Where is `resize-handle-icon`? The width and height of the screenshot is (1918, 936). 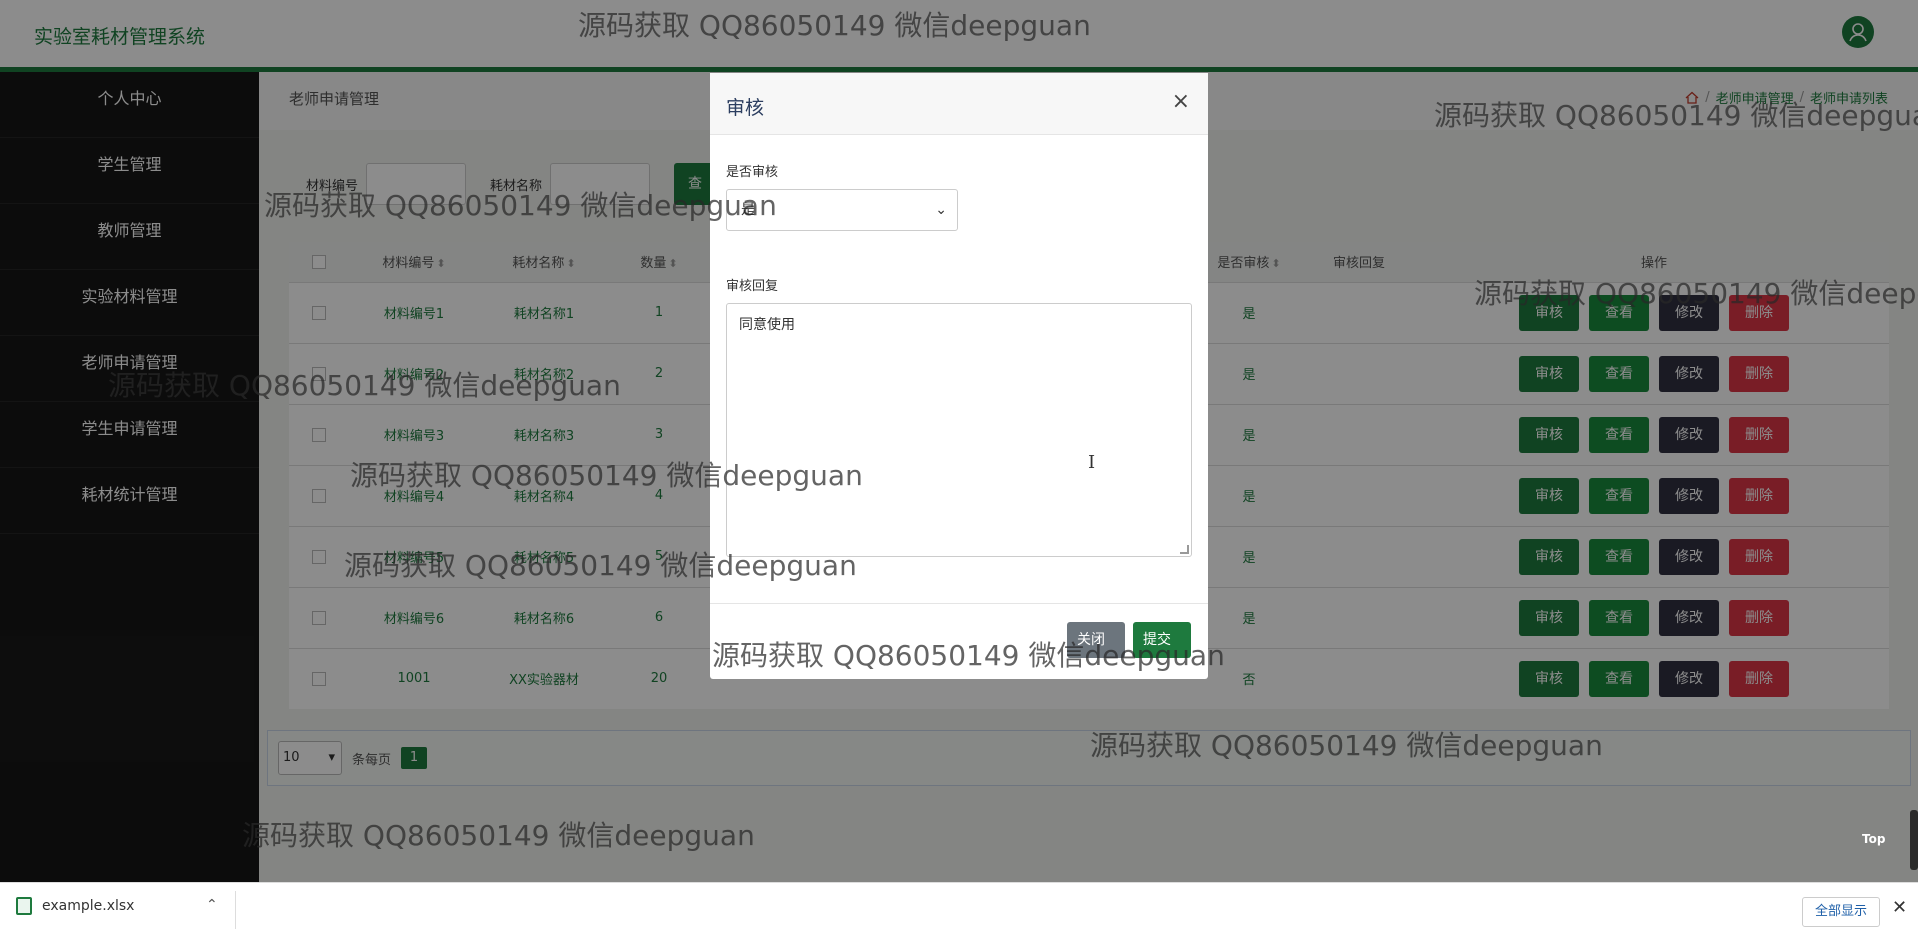 resize-handle-icon is located at coordinates (1184, 549).